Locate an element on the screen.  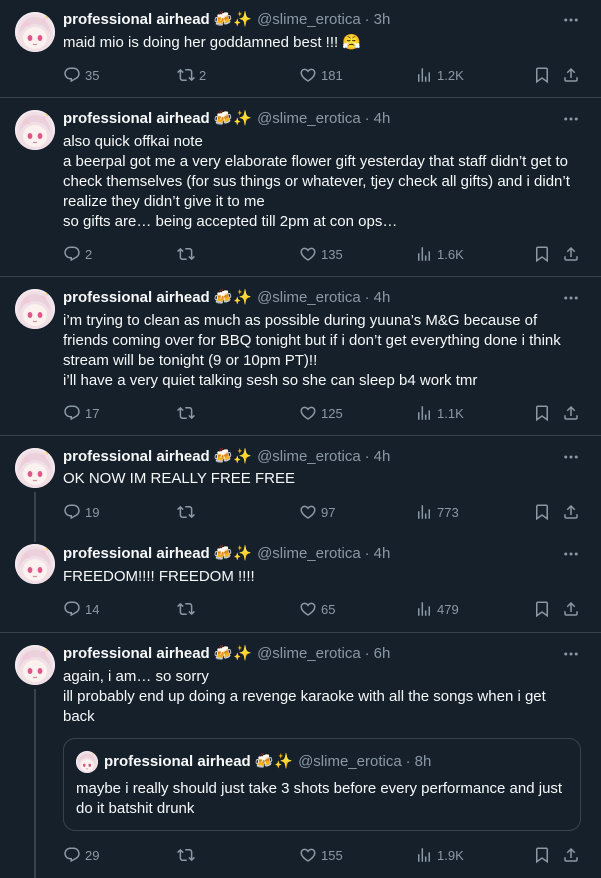
reply-button: 29 is located at coordinates (81, 855).